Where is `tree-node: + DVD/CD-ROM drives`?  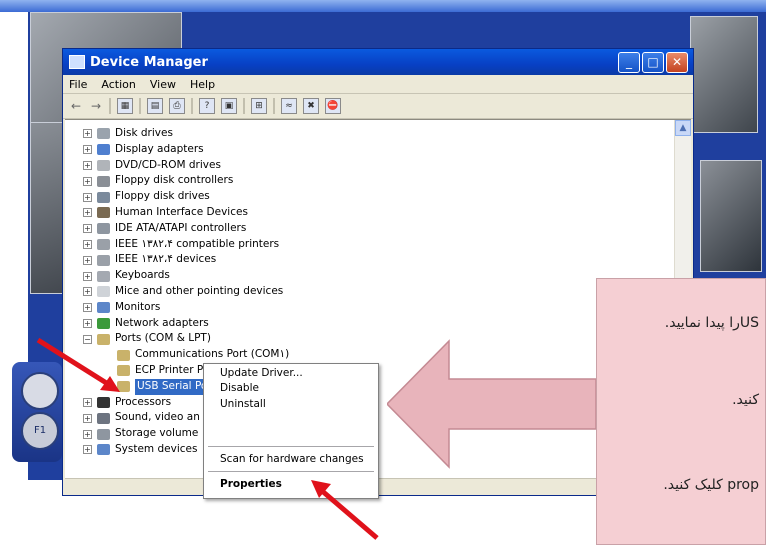 tree-node: + DVD/CD-ROM drives is located at coordinates (186, 166).